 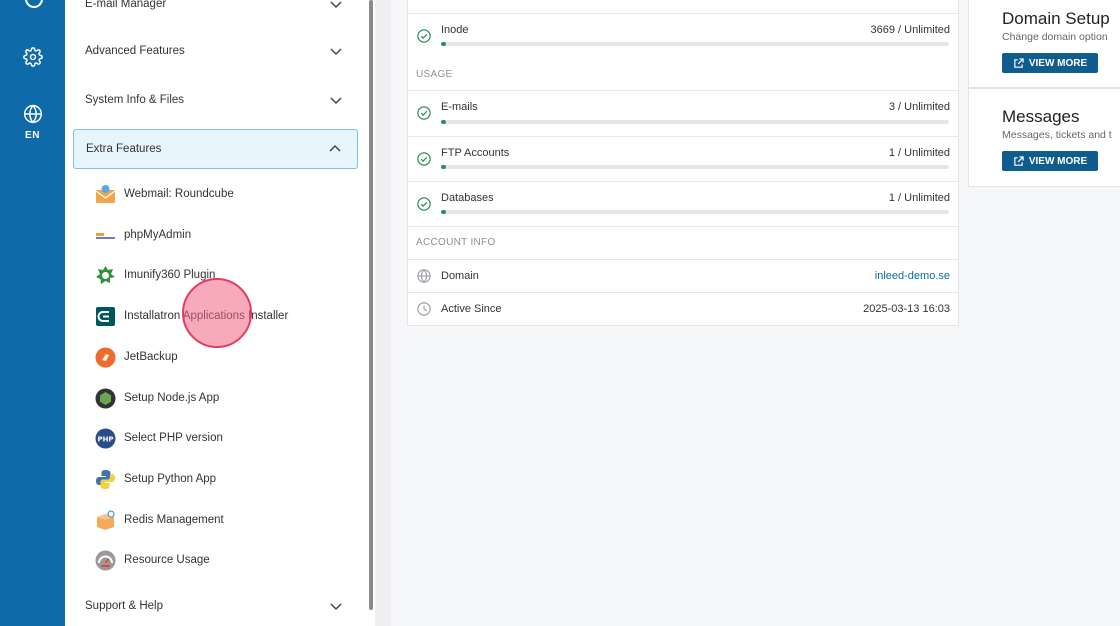 I want to click on sidebar-item-redis: Redis Management, so click(x=159, y=520).